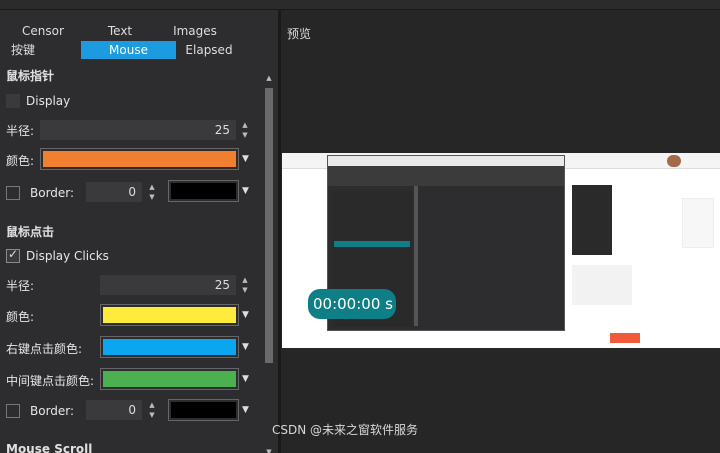  What do you see at coordinates (446, 176) in the screenshot?
I see `inner-window-header` at bounding box center [446, 176].